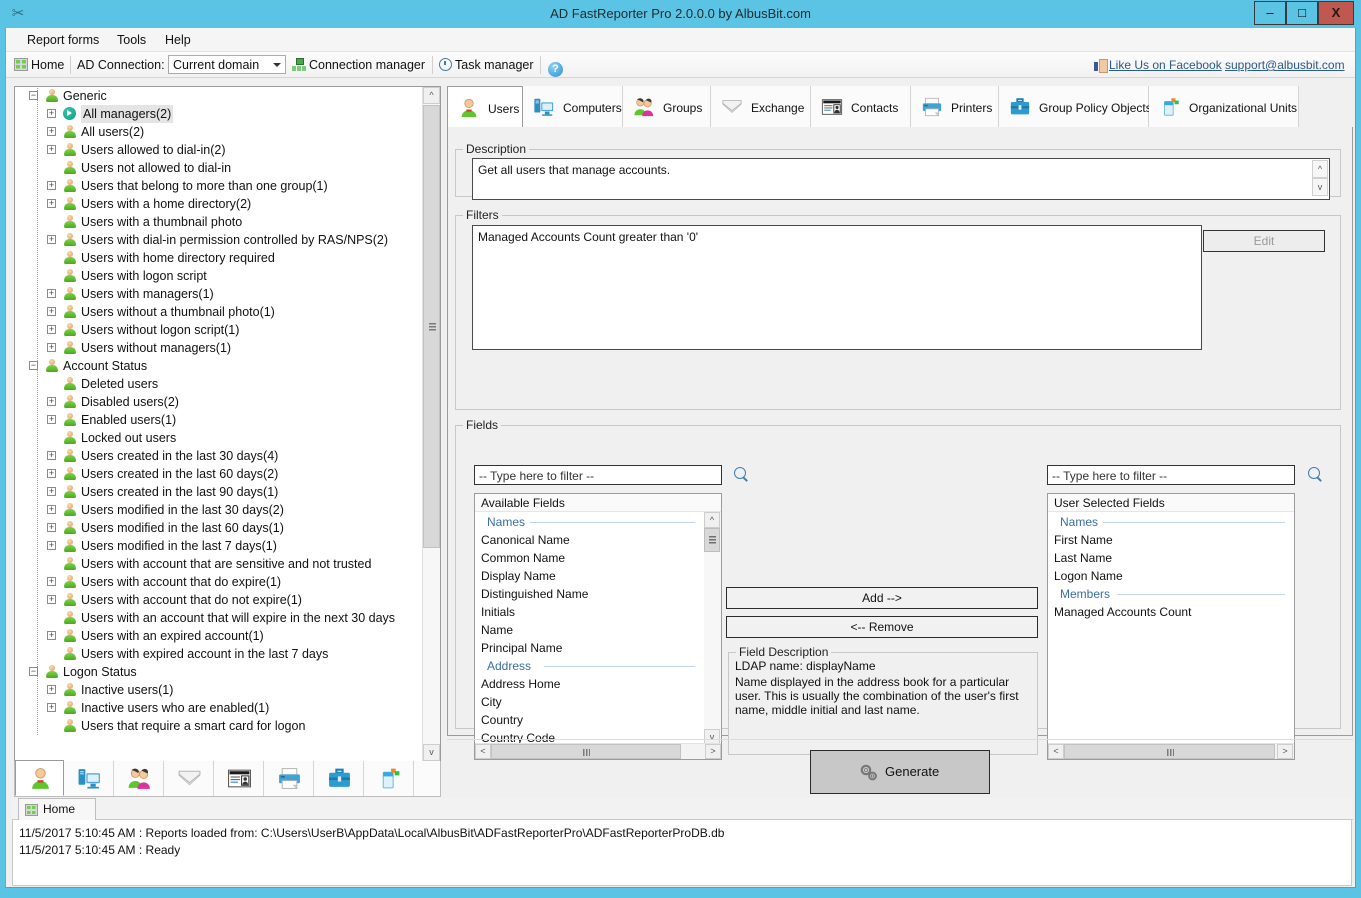  I want to click on field-item: Country, so click(589, 720).